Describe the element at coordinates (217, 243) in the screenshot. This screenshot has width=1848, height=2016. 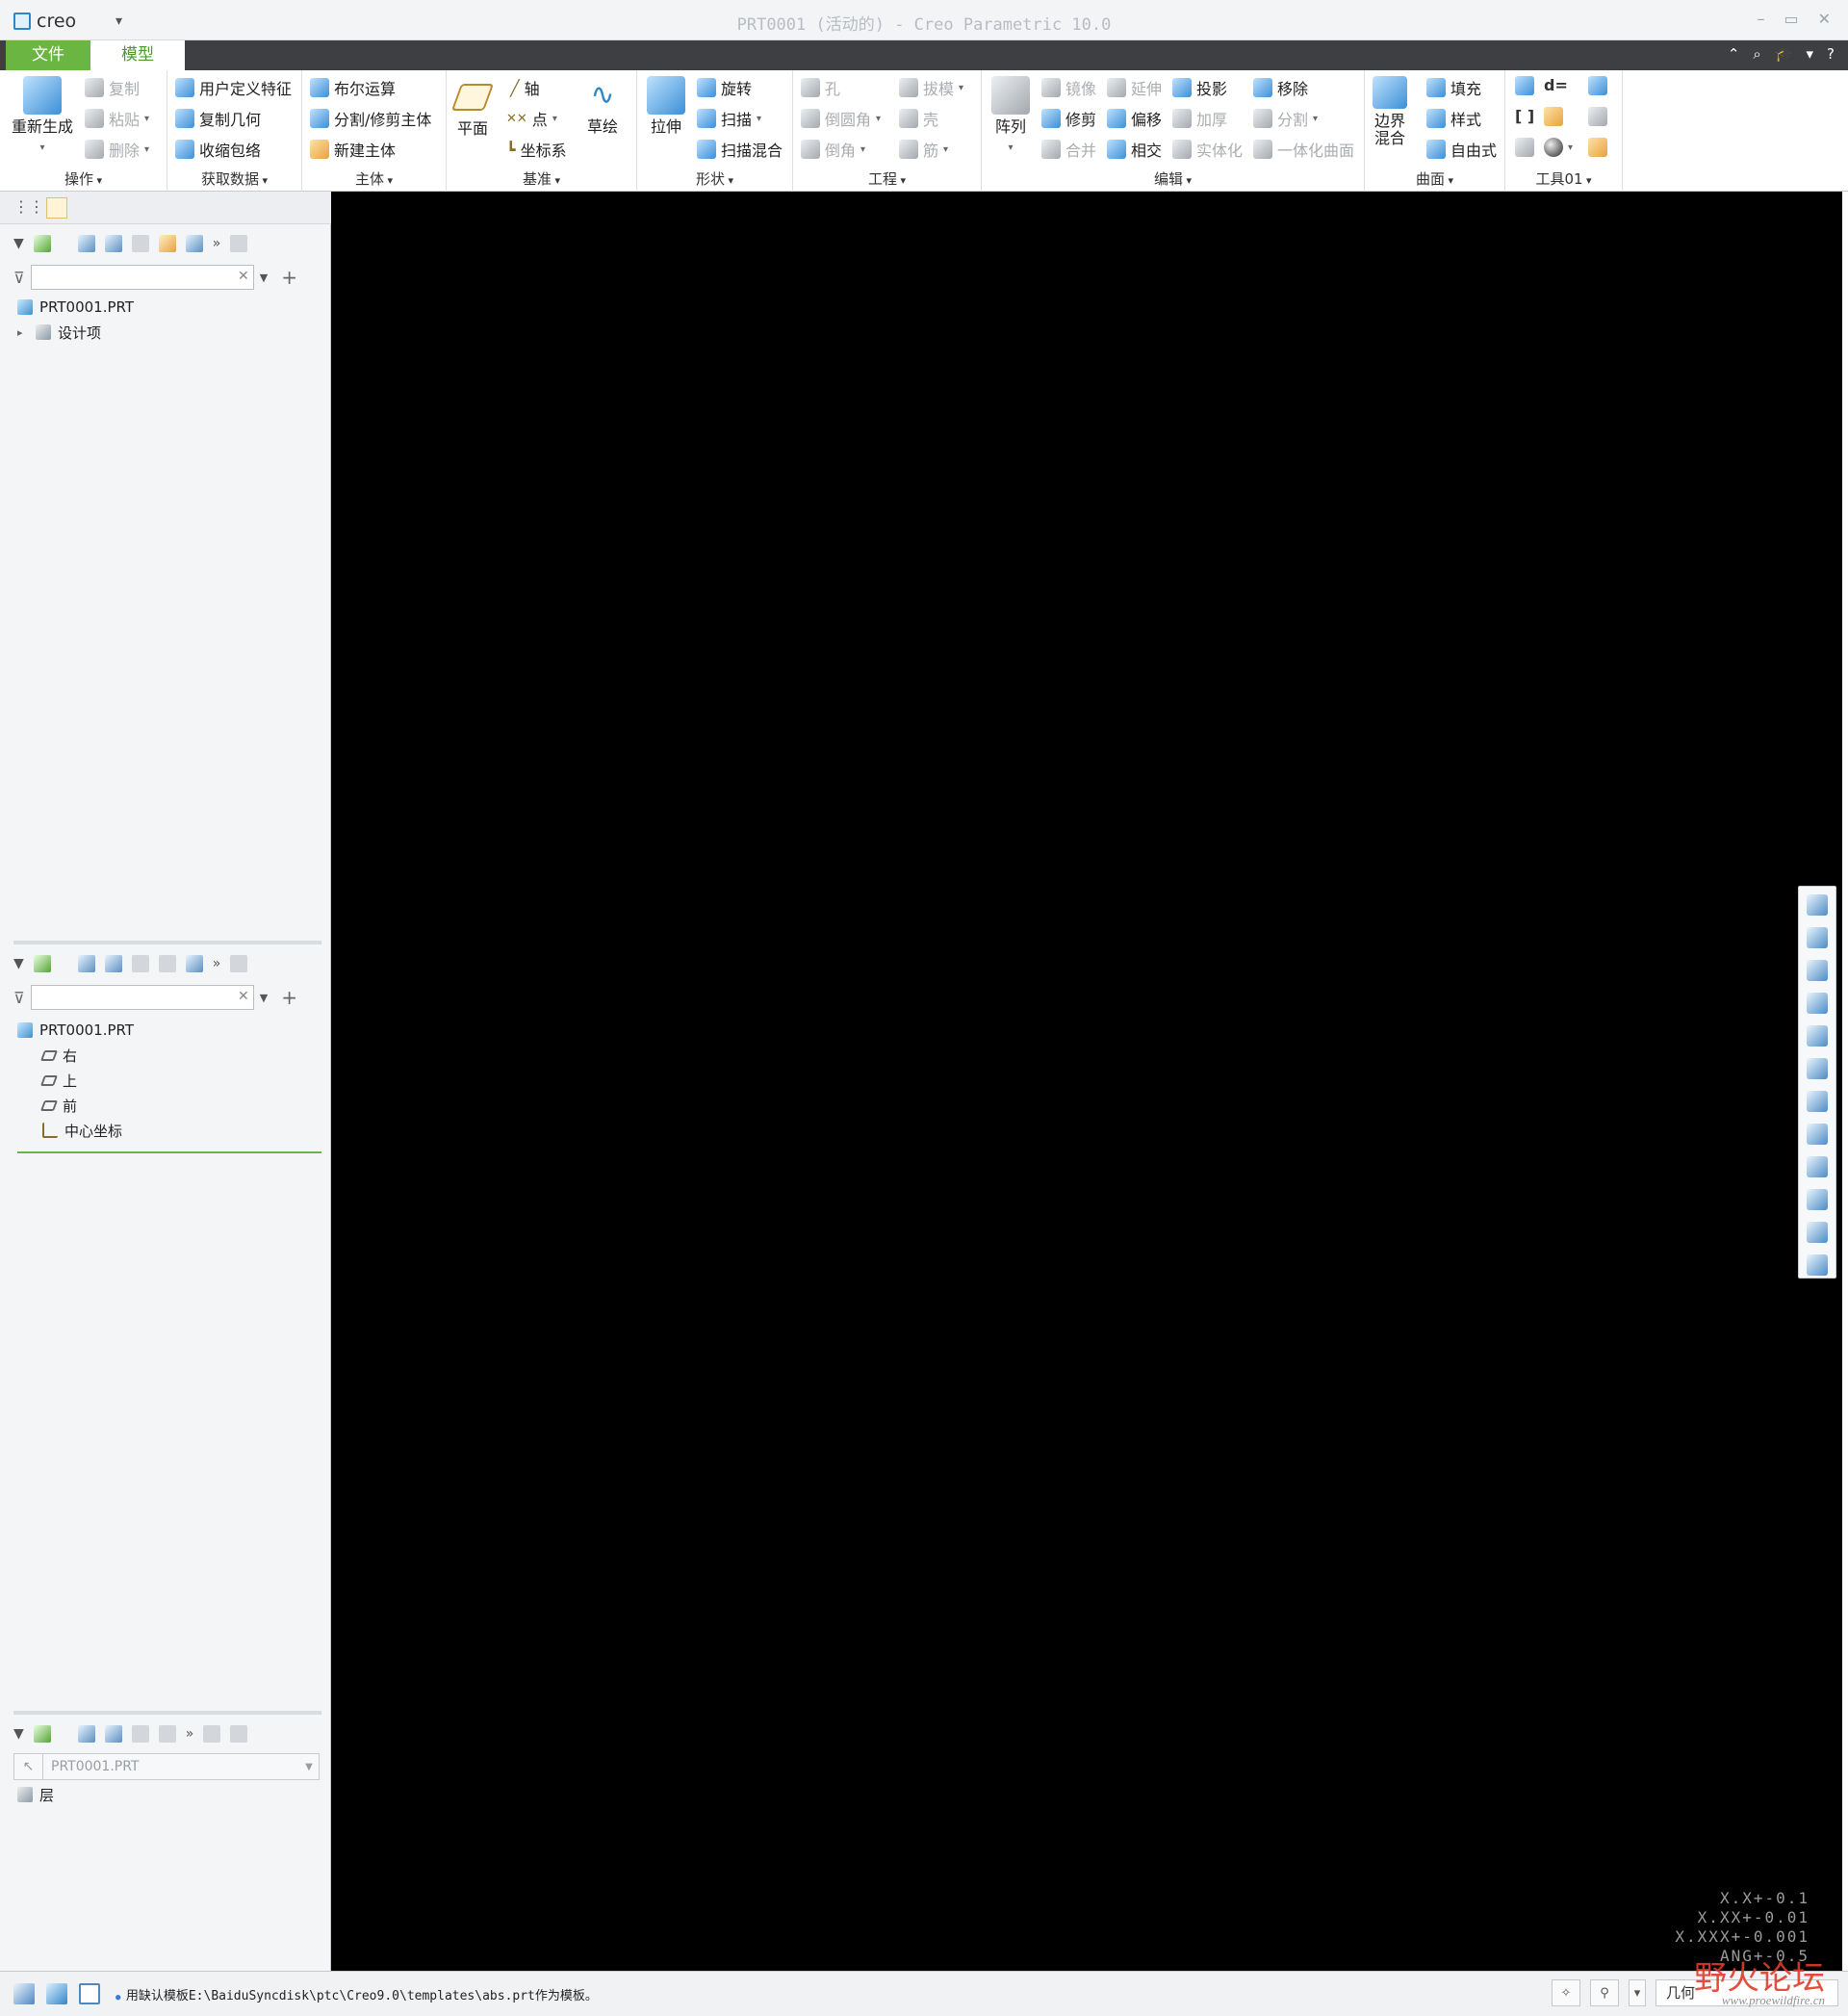
I see `more-icon: »` at that location.